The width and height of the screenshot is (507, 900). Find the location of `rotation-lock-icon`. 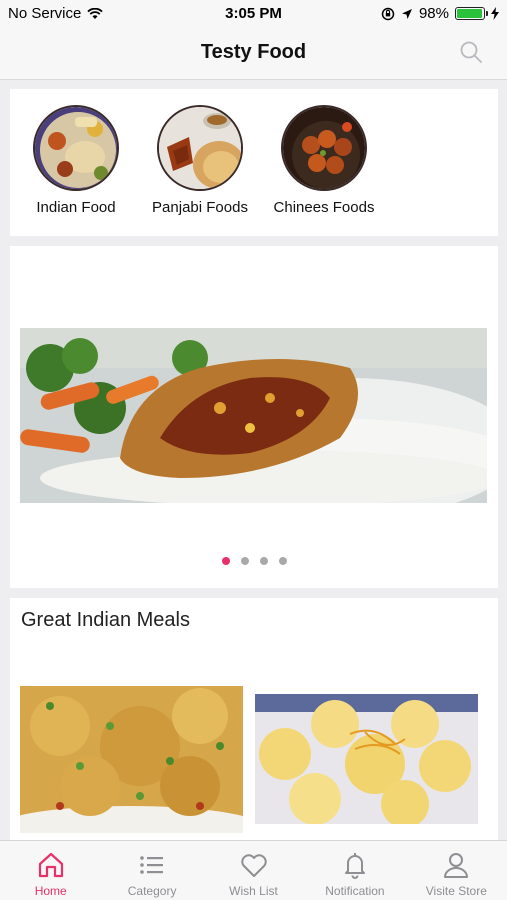

rotation-lock-icon is located at coordinates (388, 13).